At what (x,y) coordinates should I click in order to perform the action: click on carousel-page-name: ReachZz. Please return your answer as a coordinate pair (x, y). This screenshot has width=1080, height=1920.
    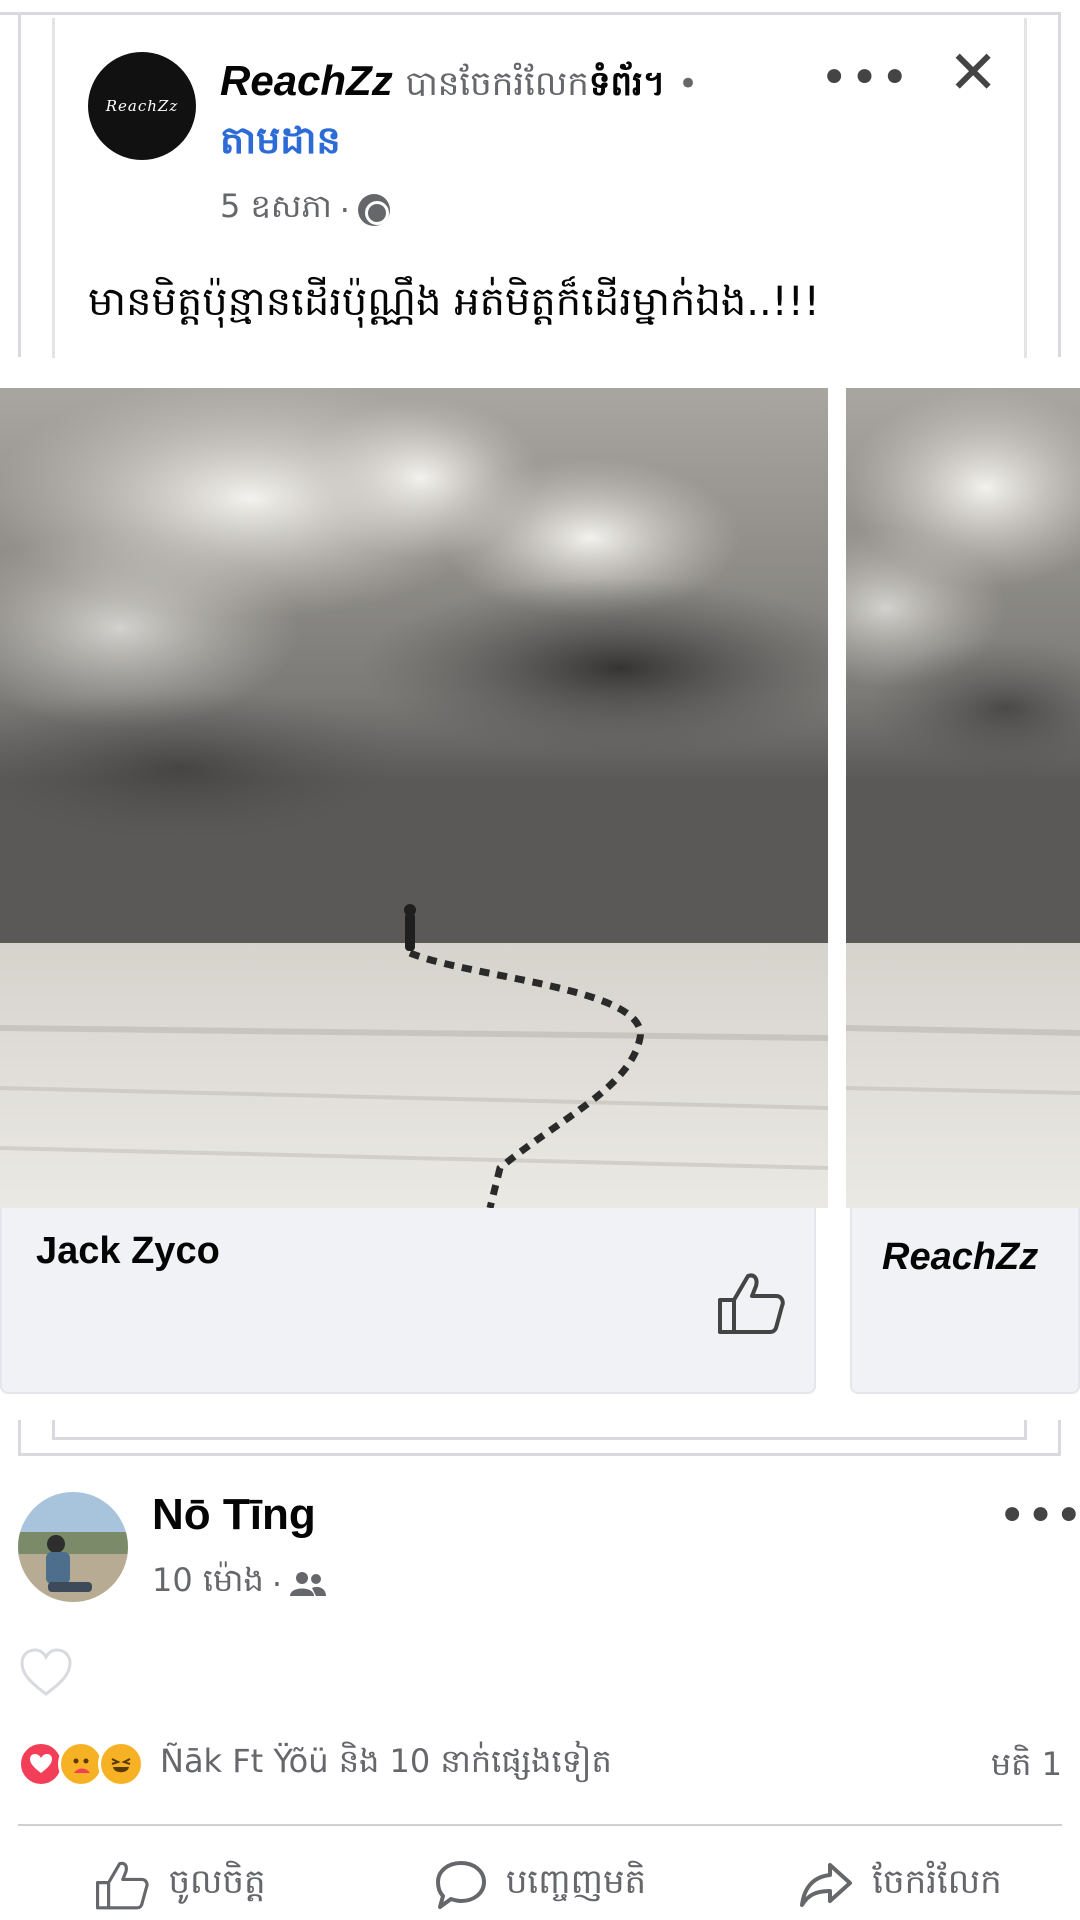
    Looking at the image, I should click on (960, 1257).